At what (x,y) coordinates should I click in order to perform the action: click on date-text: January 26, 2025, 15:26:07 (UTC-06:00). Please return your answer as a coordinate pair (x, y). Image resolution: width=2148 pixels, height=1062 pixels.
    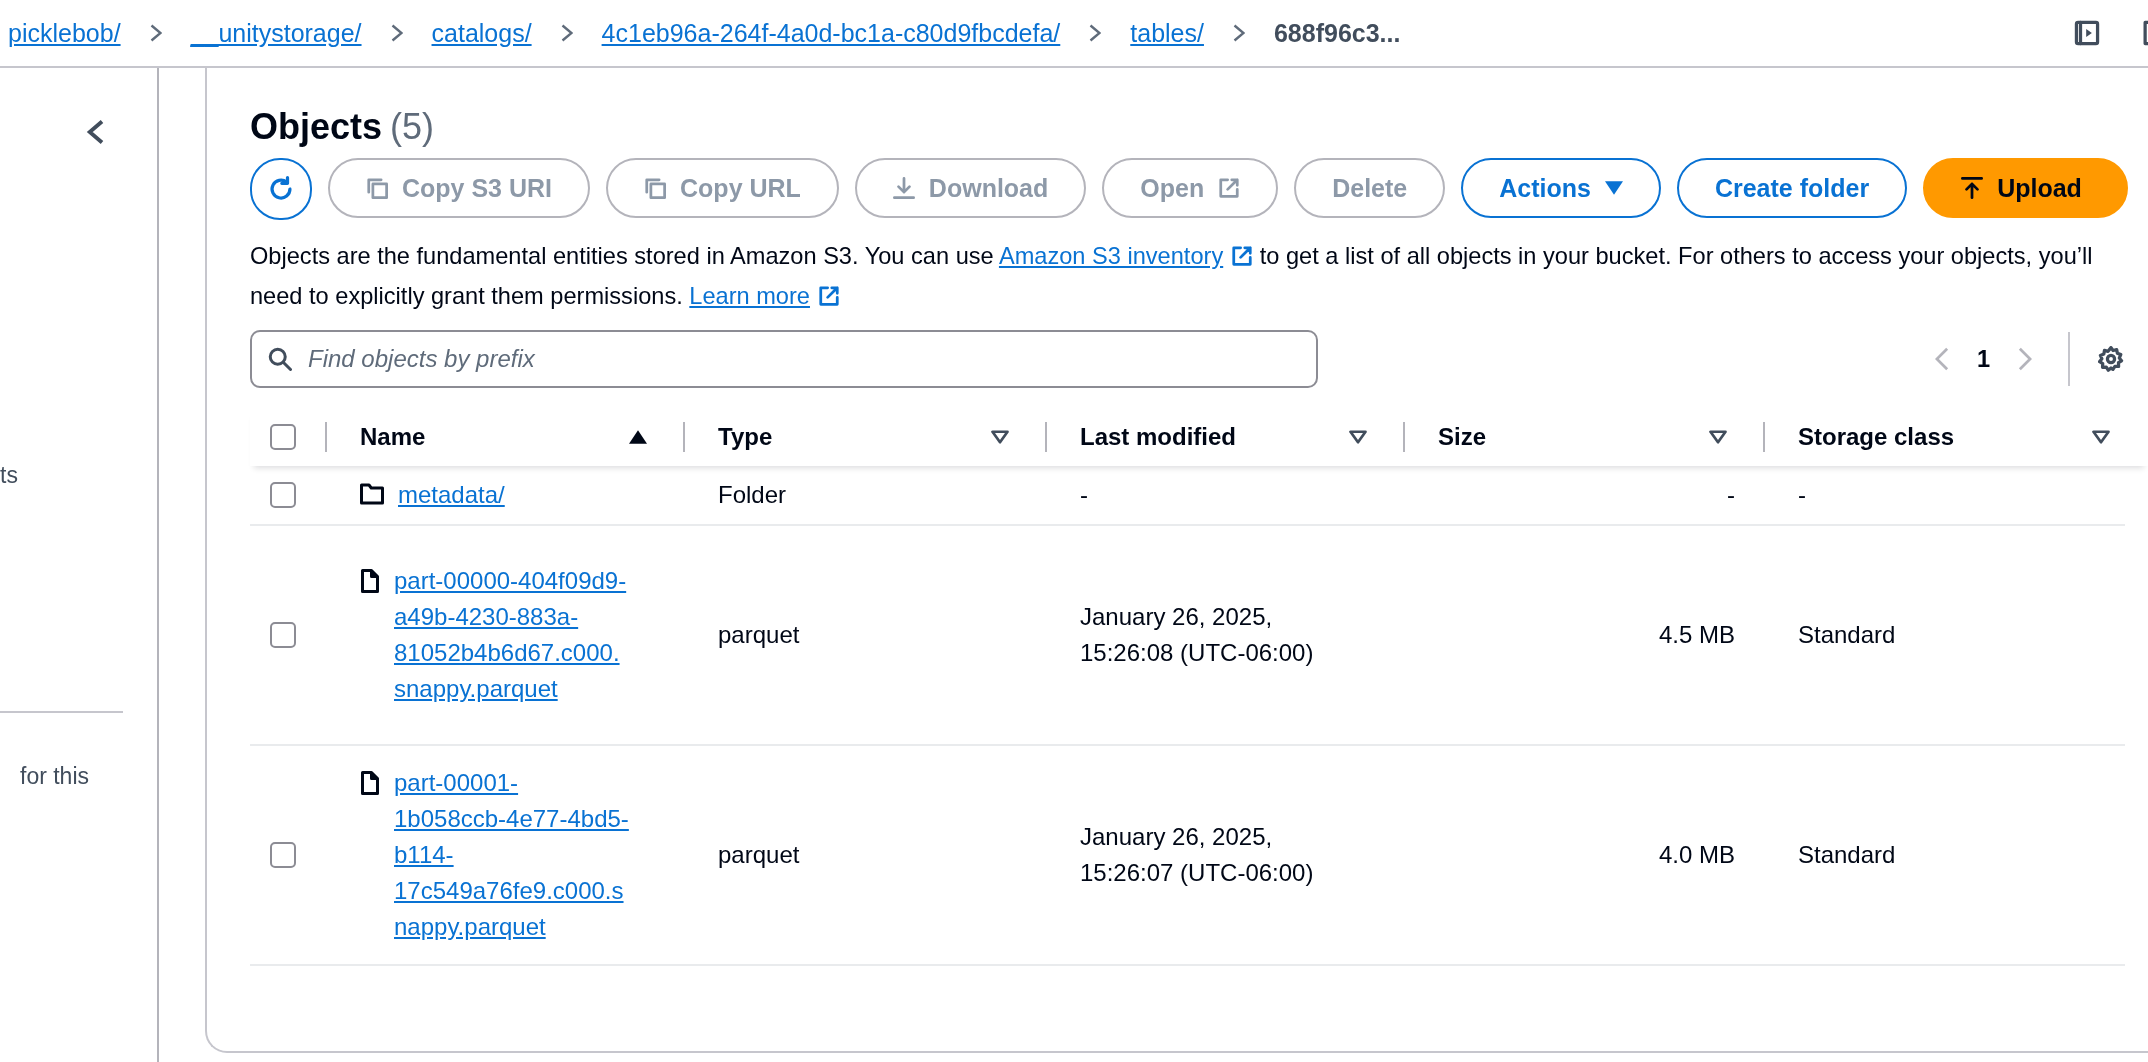
    Looking at the image, I should click on (1197, 855).